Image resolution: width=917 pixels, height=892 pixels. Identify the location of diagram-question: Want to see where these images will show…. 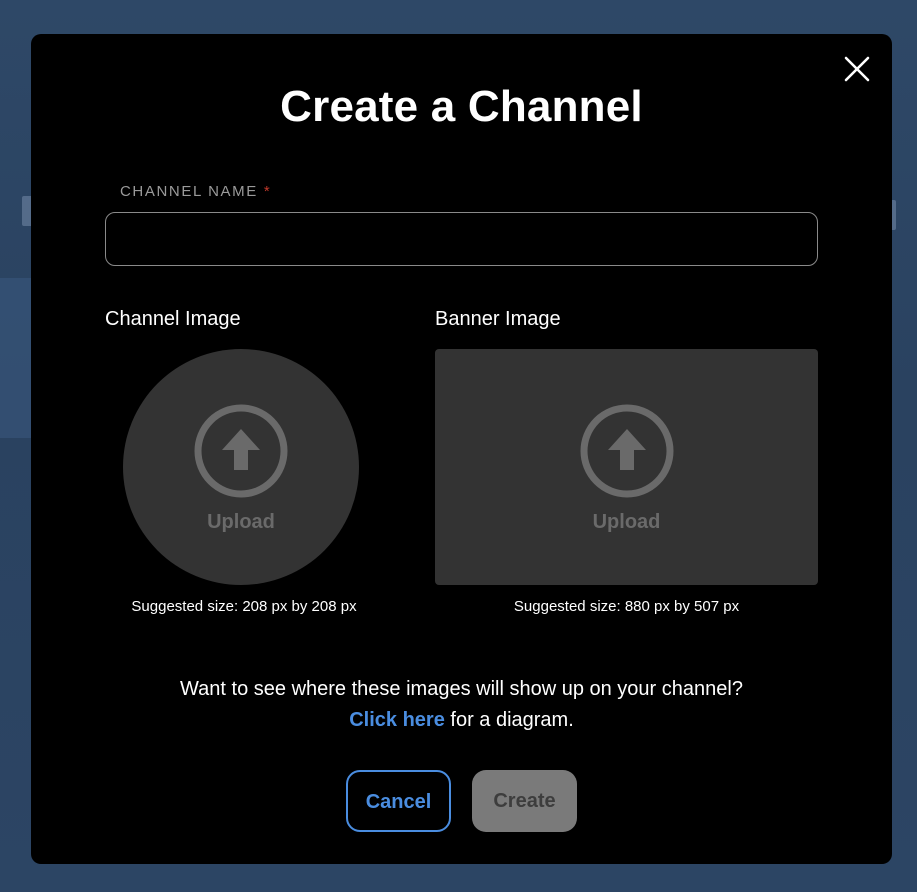
(461, 689).